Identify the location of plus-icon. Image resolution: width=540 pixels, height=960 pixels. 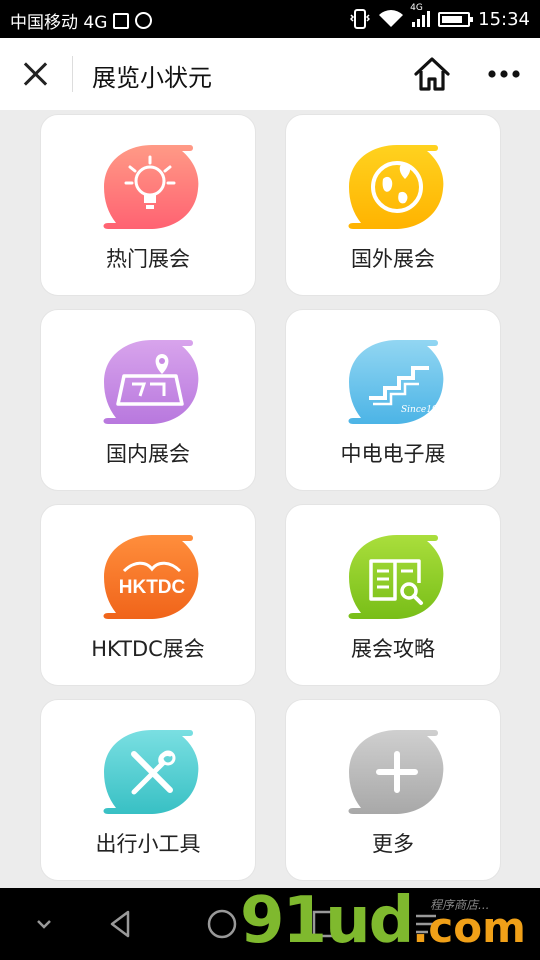
(396, 772).